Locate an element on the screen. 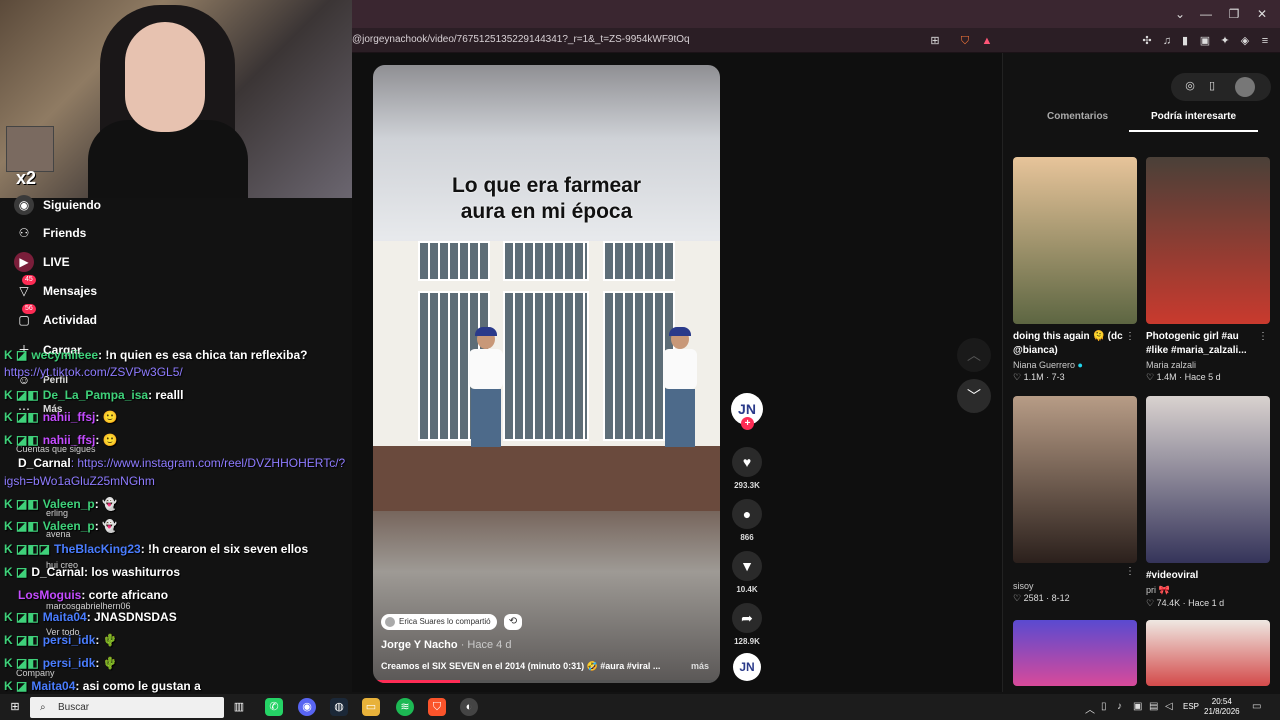 This screenshot has width=1280, height=720. sidebar-item-live: ▶ LIVE is located at coordinates (42, 262).